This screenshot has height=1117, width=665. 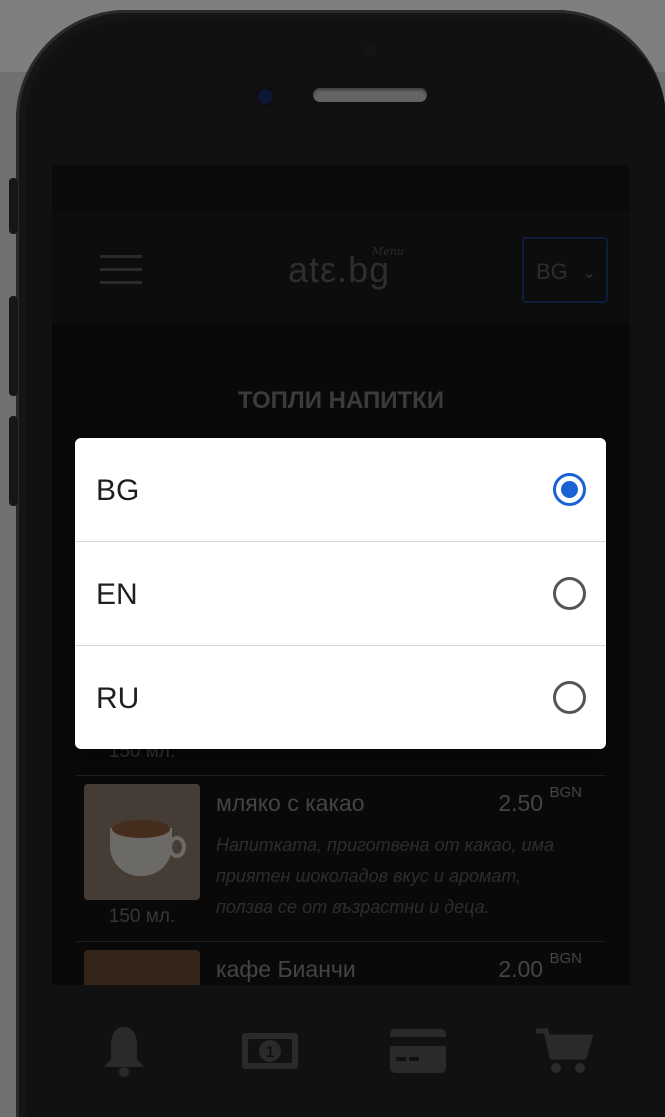 What do you see at coordinates (340, 490) in the screenshot?
I see `language-option-bg: BG` at bounding box center [340, 490].